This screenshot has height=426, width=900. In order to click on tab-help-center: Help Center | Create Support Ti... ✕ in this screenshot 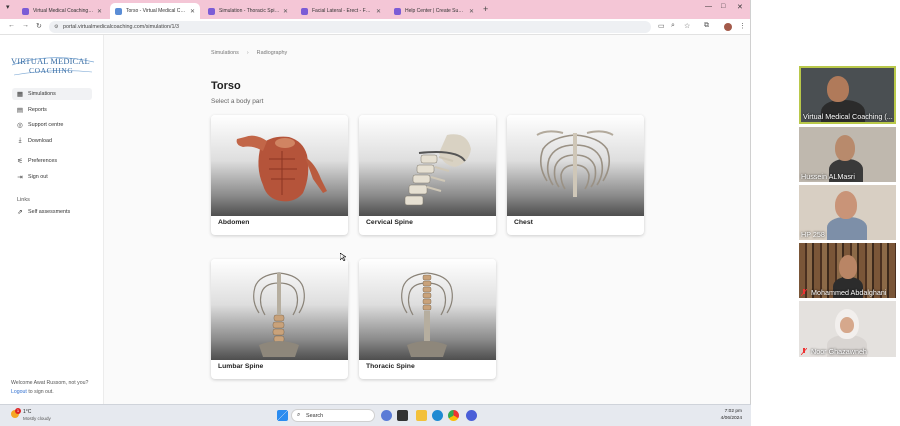, I will do `click(434, 11)`.